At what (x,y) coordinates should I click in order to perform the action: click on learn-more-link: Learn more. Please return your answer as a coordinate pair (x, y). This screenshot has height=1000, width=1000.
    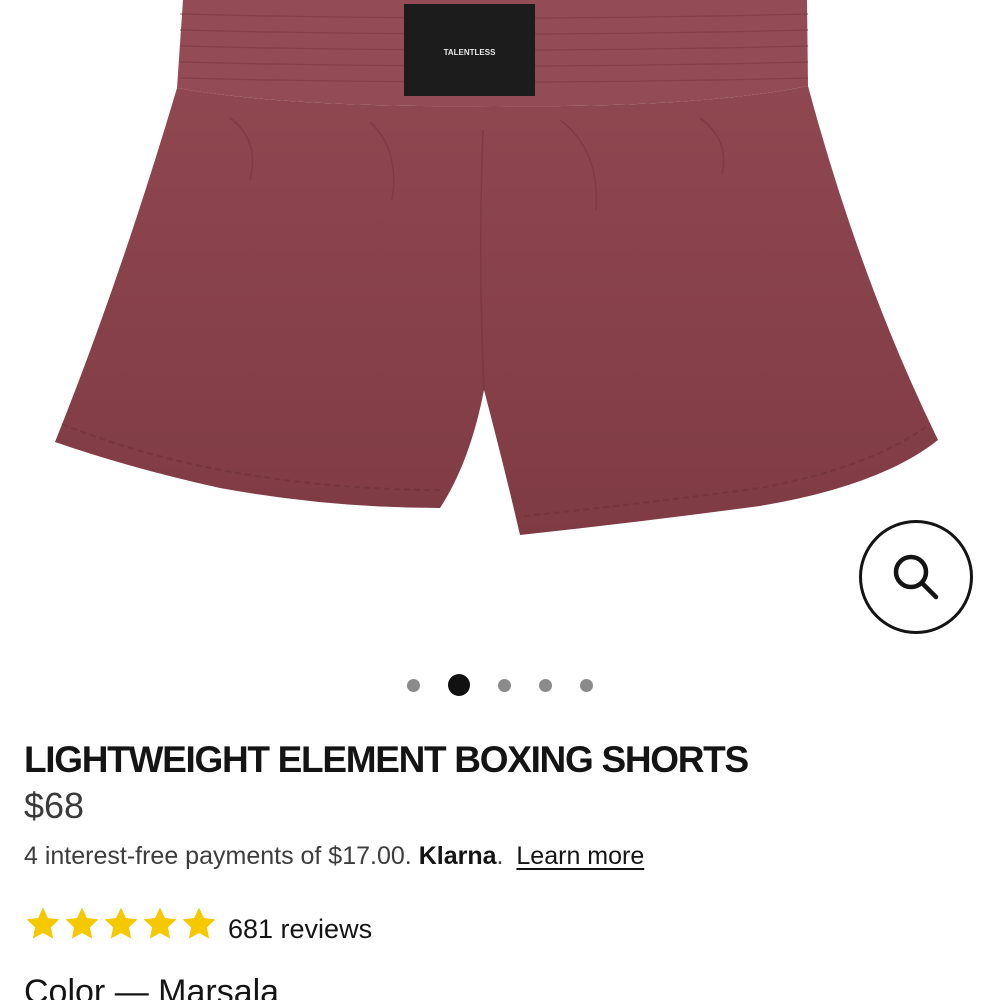
    Looking at the image, I should click on (580, 856).